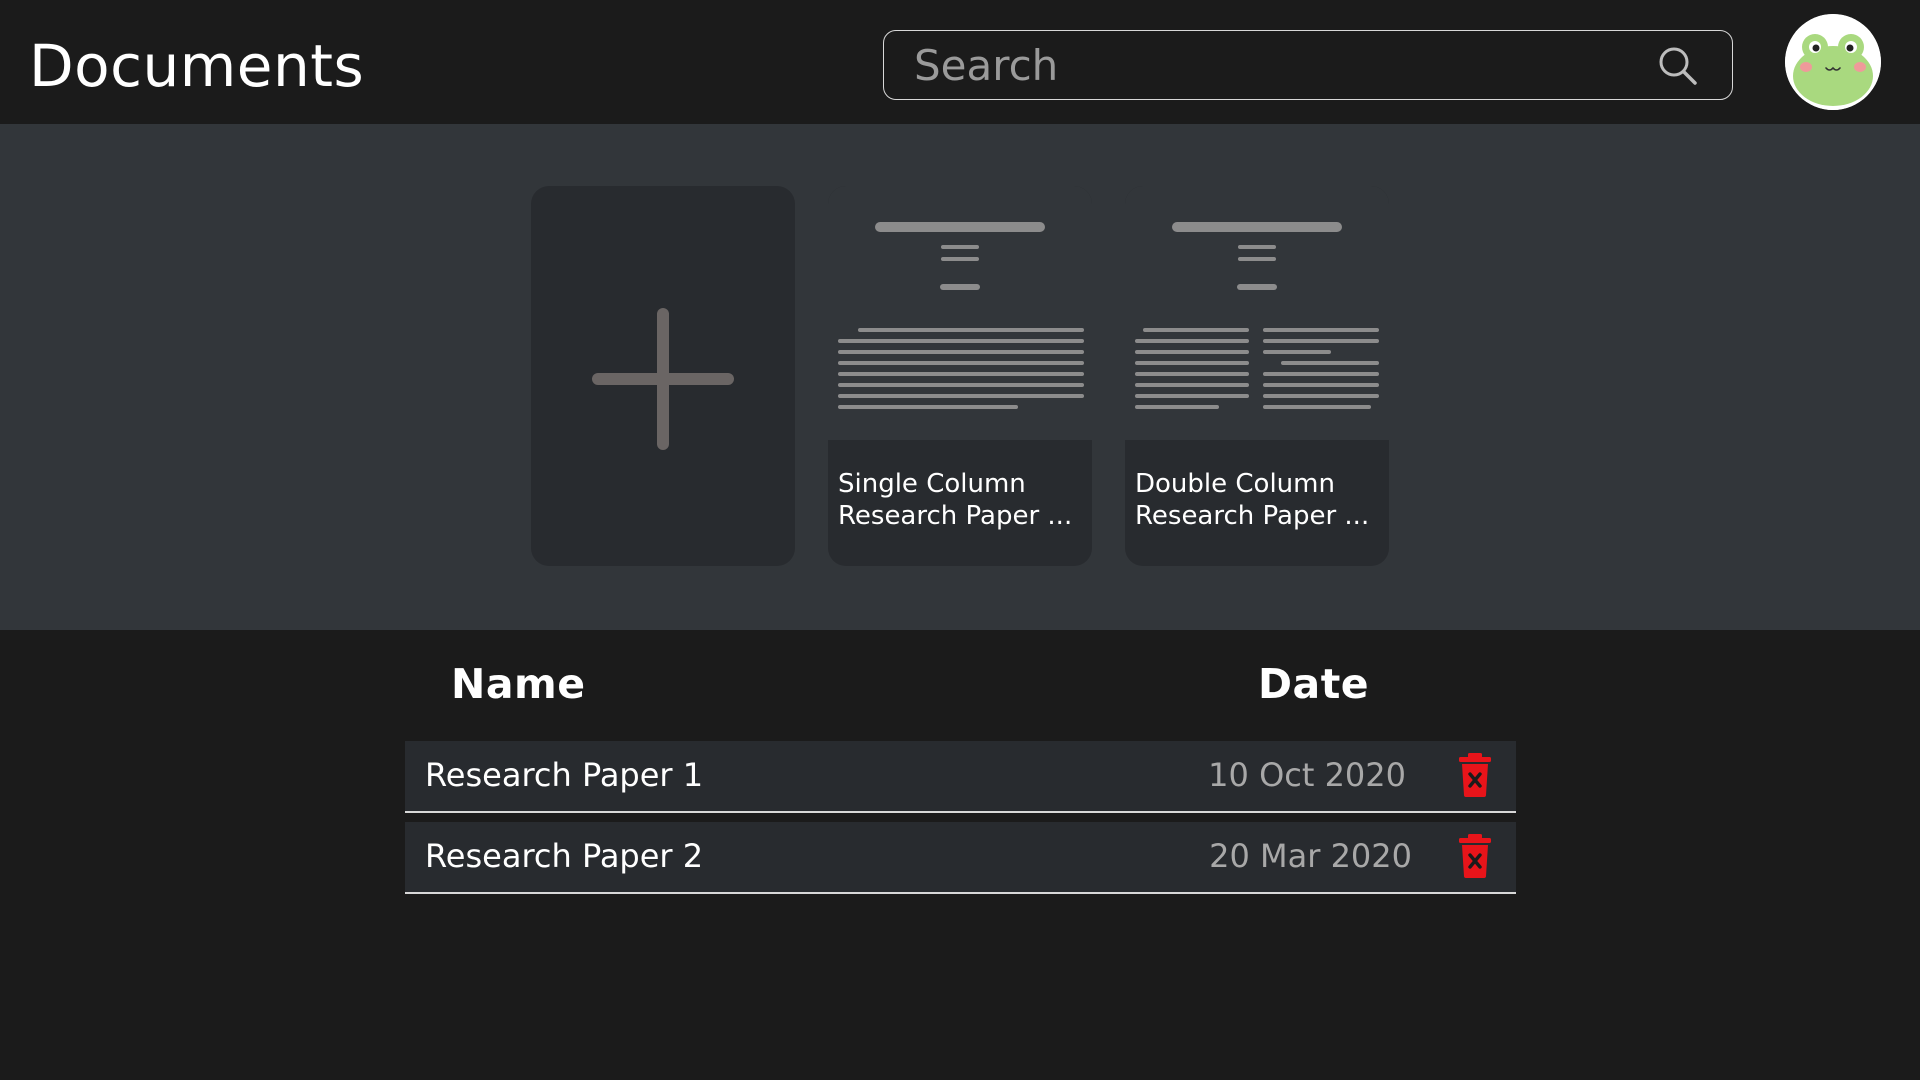 The width and height of the screenshot is (1920, 1080). I want to click on new-document-card, so click(663, 376).